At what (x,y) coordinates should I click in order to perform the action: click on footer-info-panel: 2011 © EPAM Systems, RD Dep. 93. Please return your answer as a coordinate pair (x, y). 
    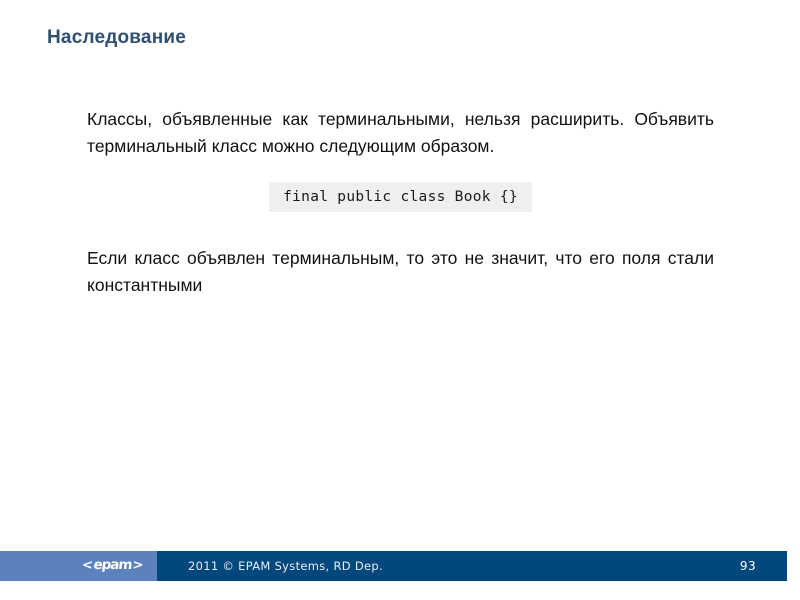
    Looking at the image, I should click on (472, 566).